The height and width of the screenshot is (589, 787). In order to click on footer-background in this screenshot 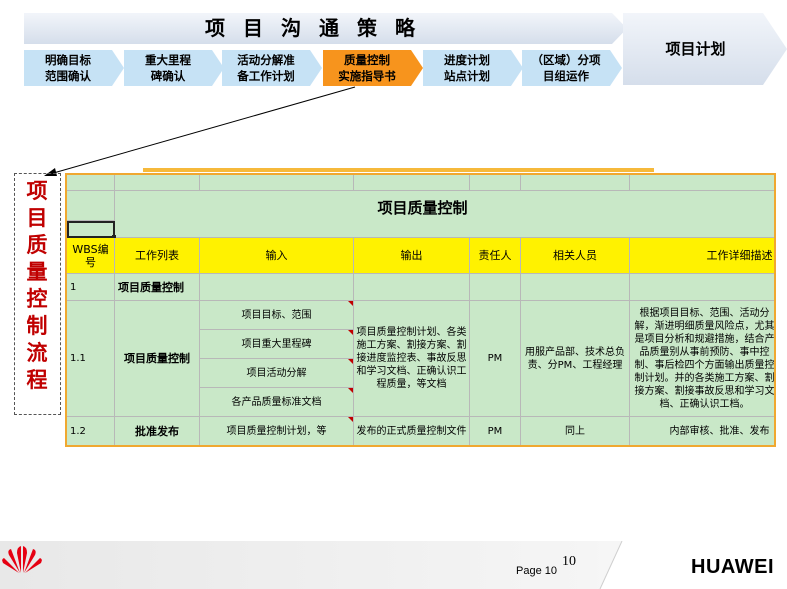, I will do `click(393, 565)`.